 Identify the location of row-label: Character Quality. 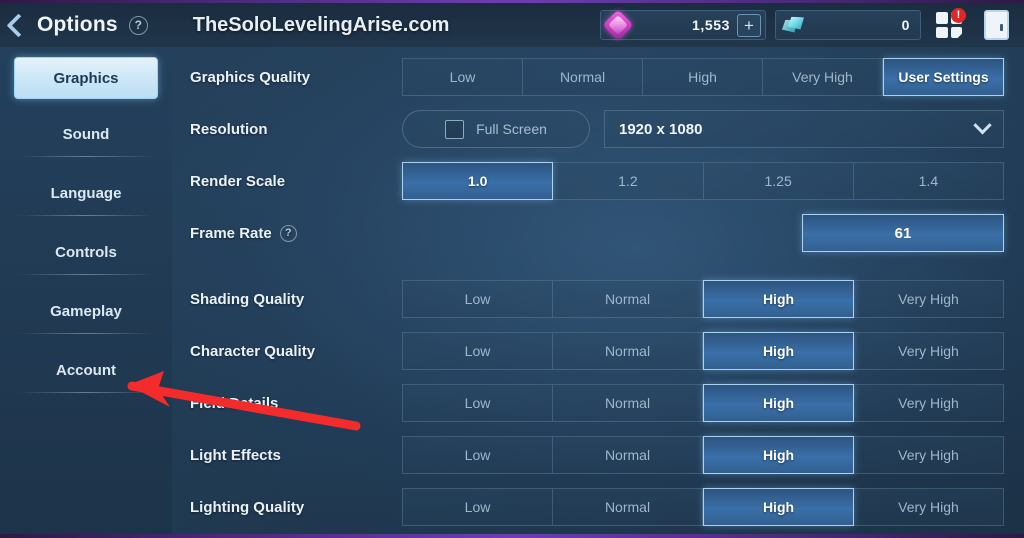
(253, 351).